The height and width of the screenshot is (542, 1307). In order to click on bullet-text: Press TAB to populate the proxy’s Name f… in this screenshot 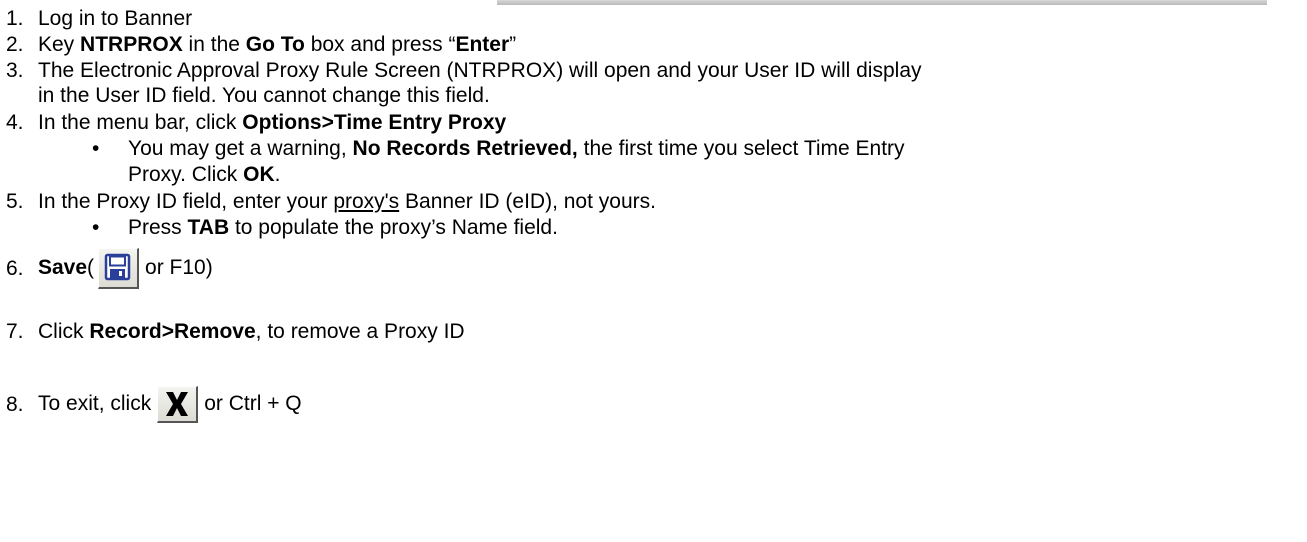, I will do `click(343, 228)`.